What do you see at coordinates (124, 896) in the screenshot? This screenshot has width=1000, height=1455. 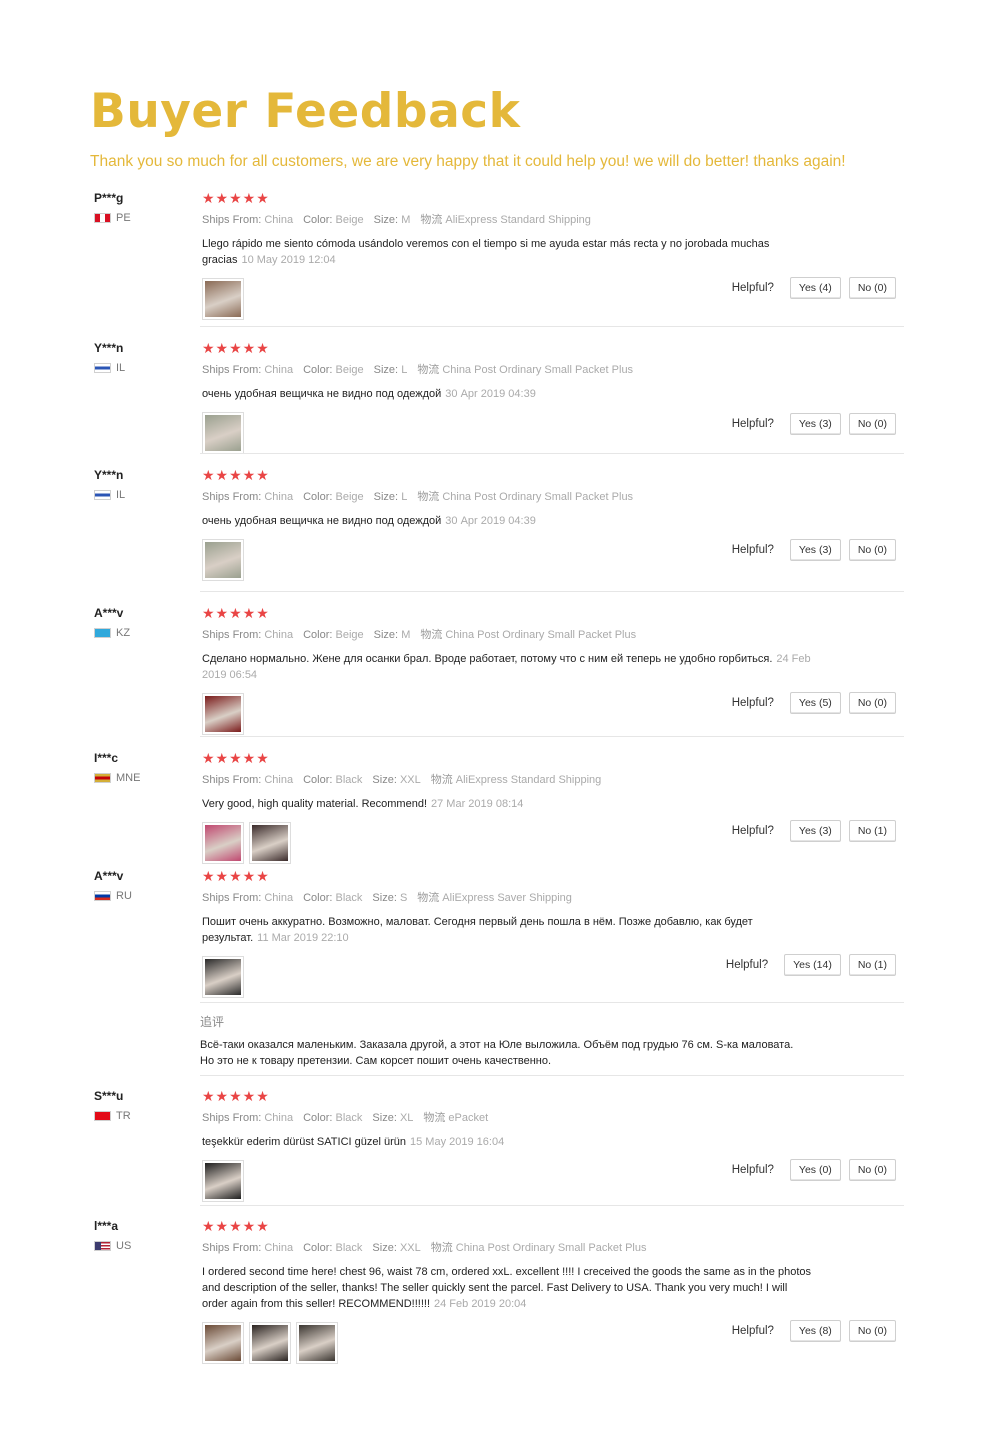 I see `country-code: RU` at bounding box center [124, 896].